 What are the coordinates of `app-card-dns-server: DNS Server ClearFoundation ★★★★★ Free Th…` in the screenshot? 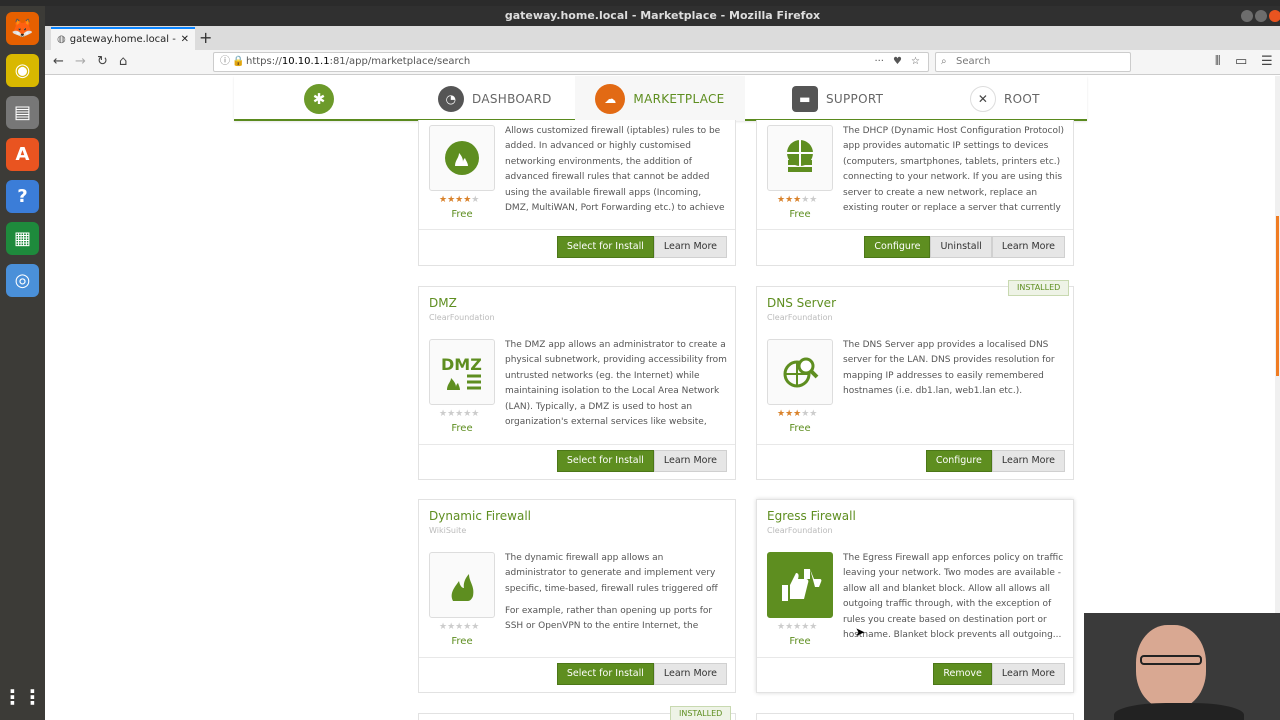 It's located at (915, 383).